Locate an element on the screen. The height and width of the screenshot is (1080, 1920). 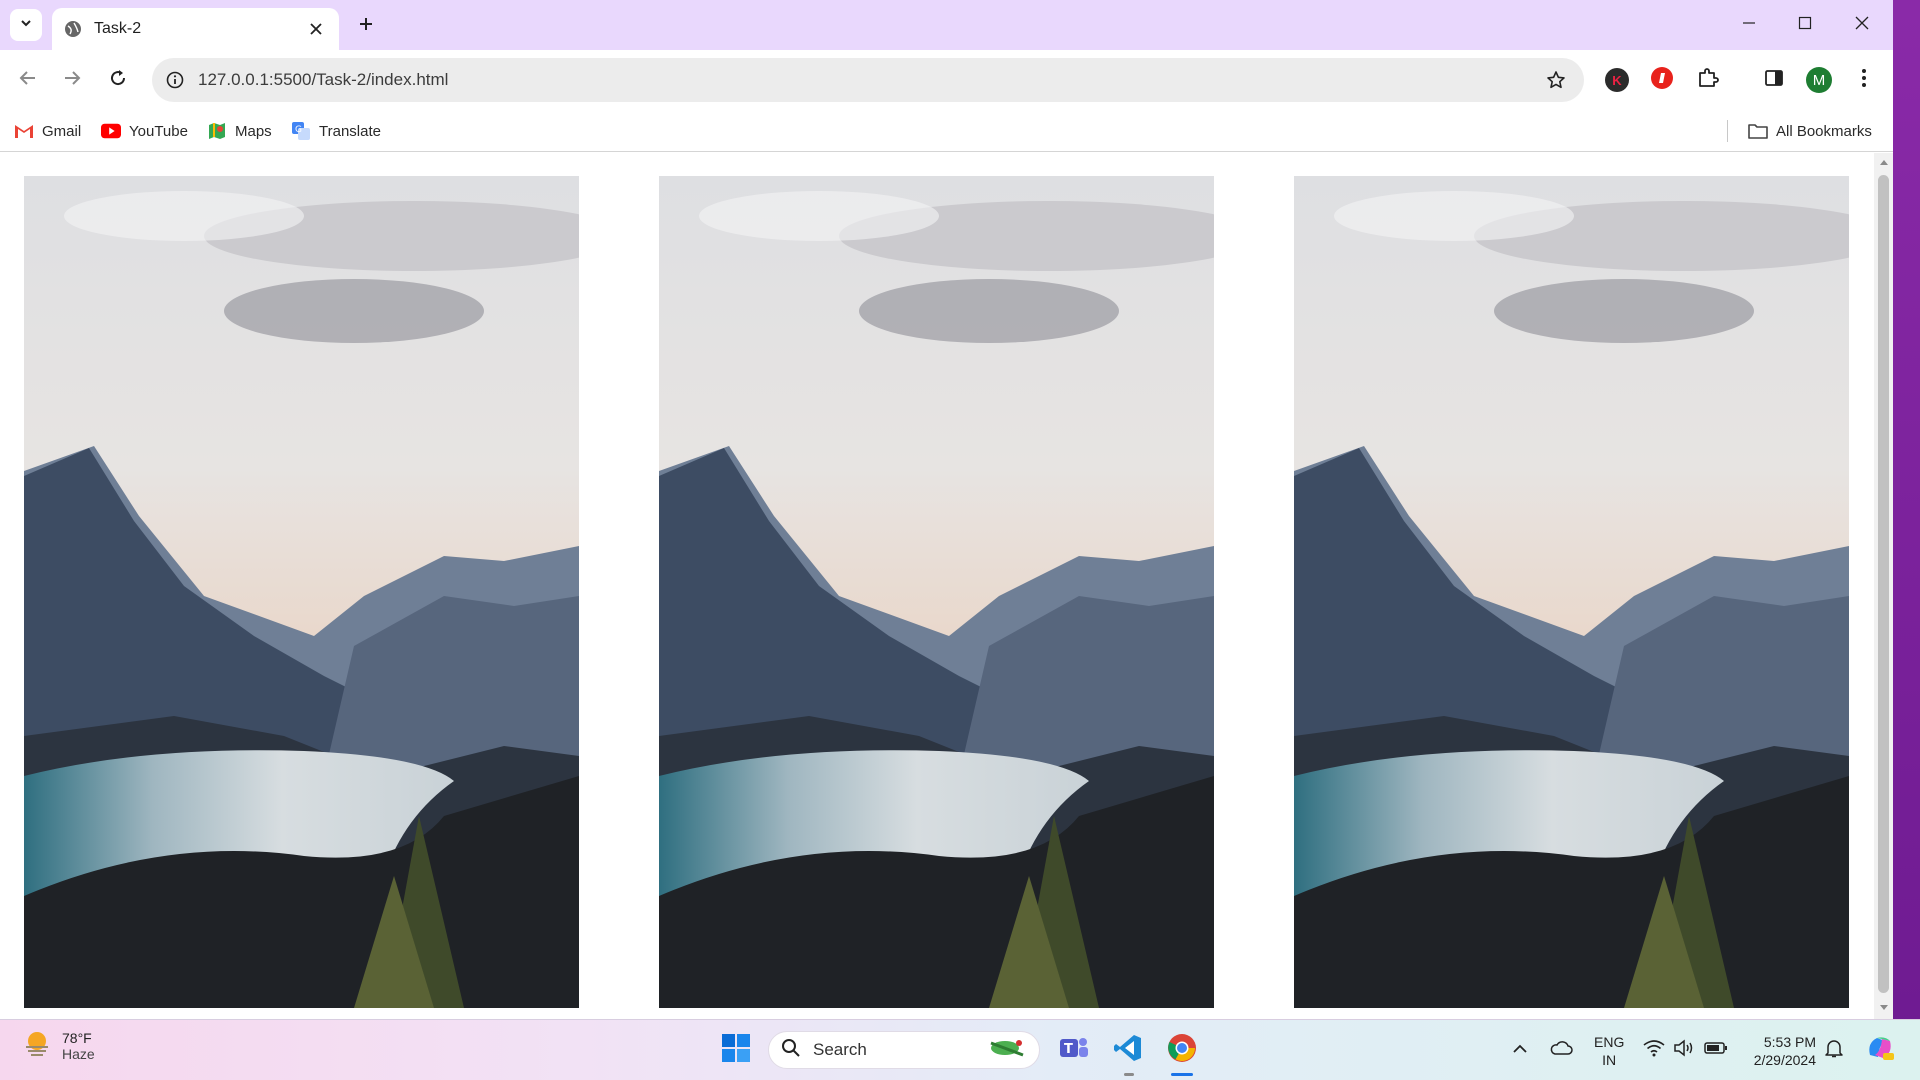
puzzle-icon is located at coordinates (1708, 80).